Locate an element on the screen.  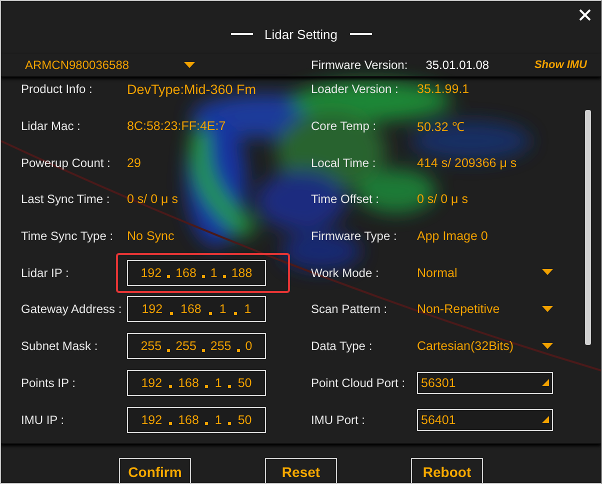
field-label: Point Cloud Port : is located at coordinates (358, 383).